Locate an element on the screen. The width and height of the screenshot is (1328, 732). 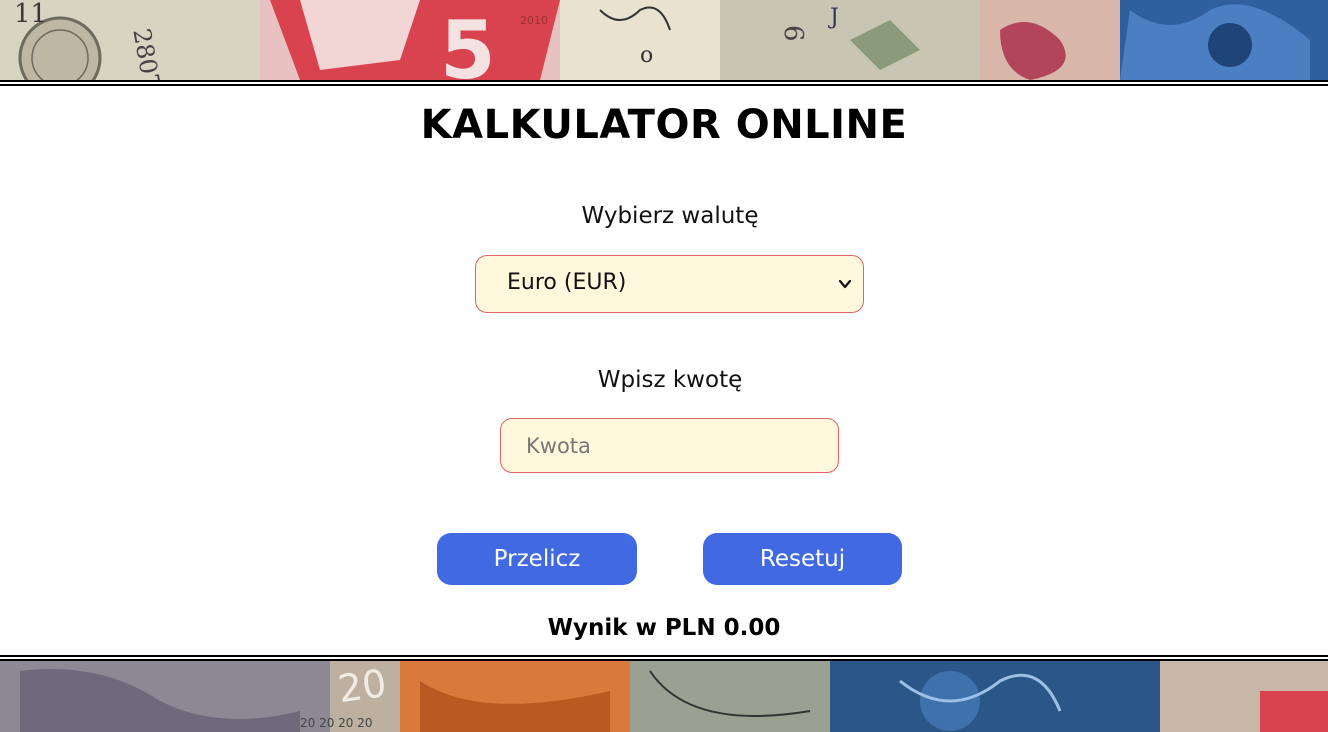
svg-text: 5 is located at coordinates (468, 42).